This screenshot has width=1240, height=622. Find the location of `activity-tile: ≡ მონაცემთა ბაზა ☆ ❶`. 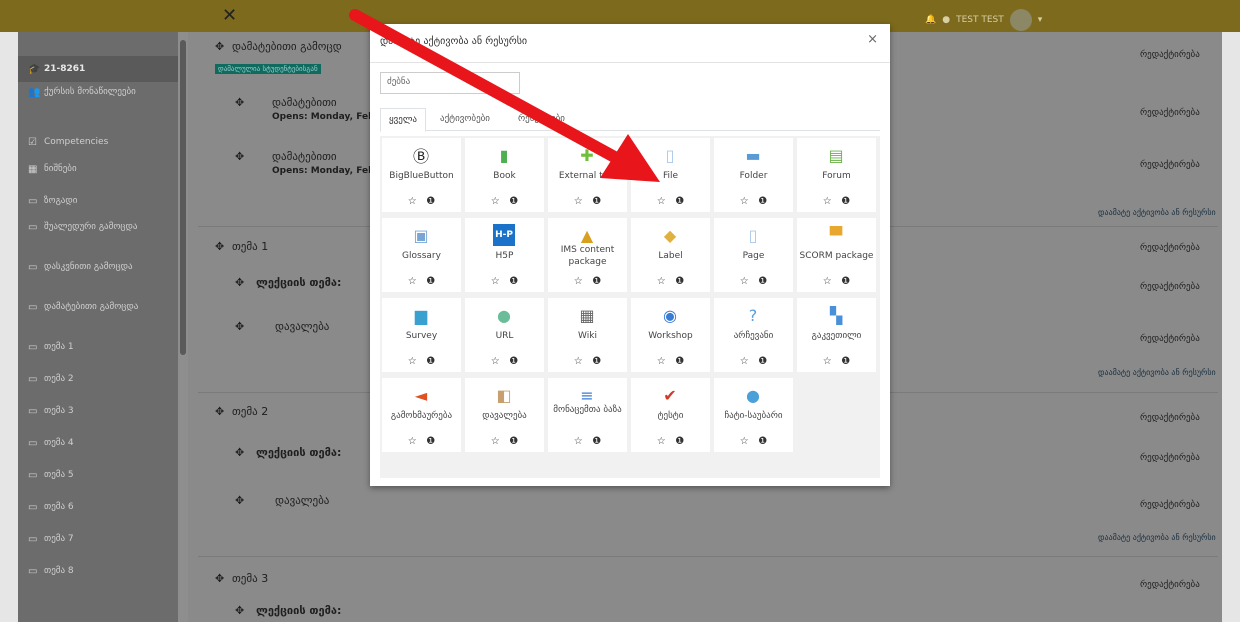

activity-tile: ≡ მონაცემთა ბაზა ☆ ❶ is located at coordinates (587, 415).